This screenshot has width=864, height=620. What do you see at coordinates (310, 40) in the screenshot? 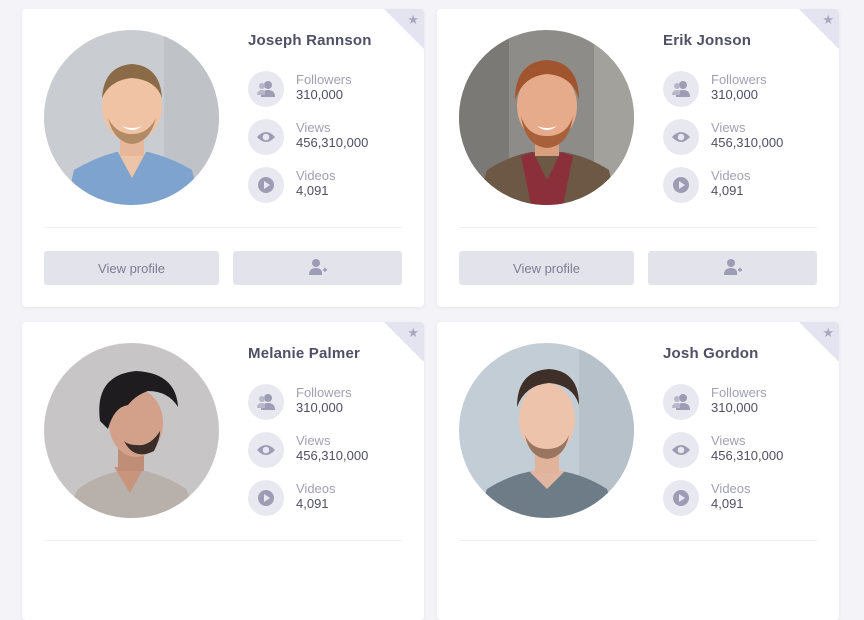
I see `profile-name: Joseph Rannson` at bounding box center [310, 40].